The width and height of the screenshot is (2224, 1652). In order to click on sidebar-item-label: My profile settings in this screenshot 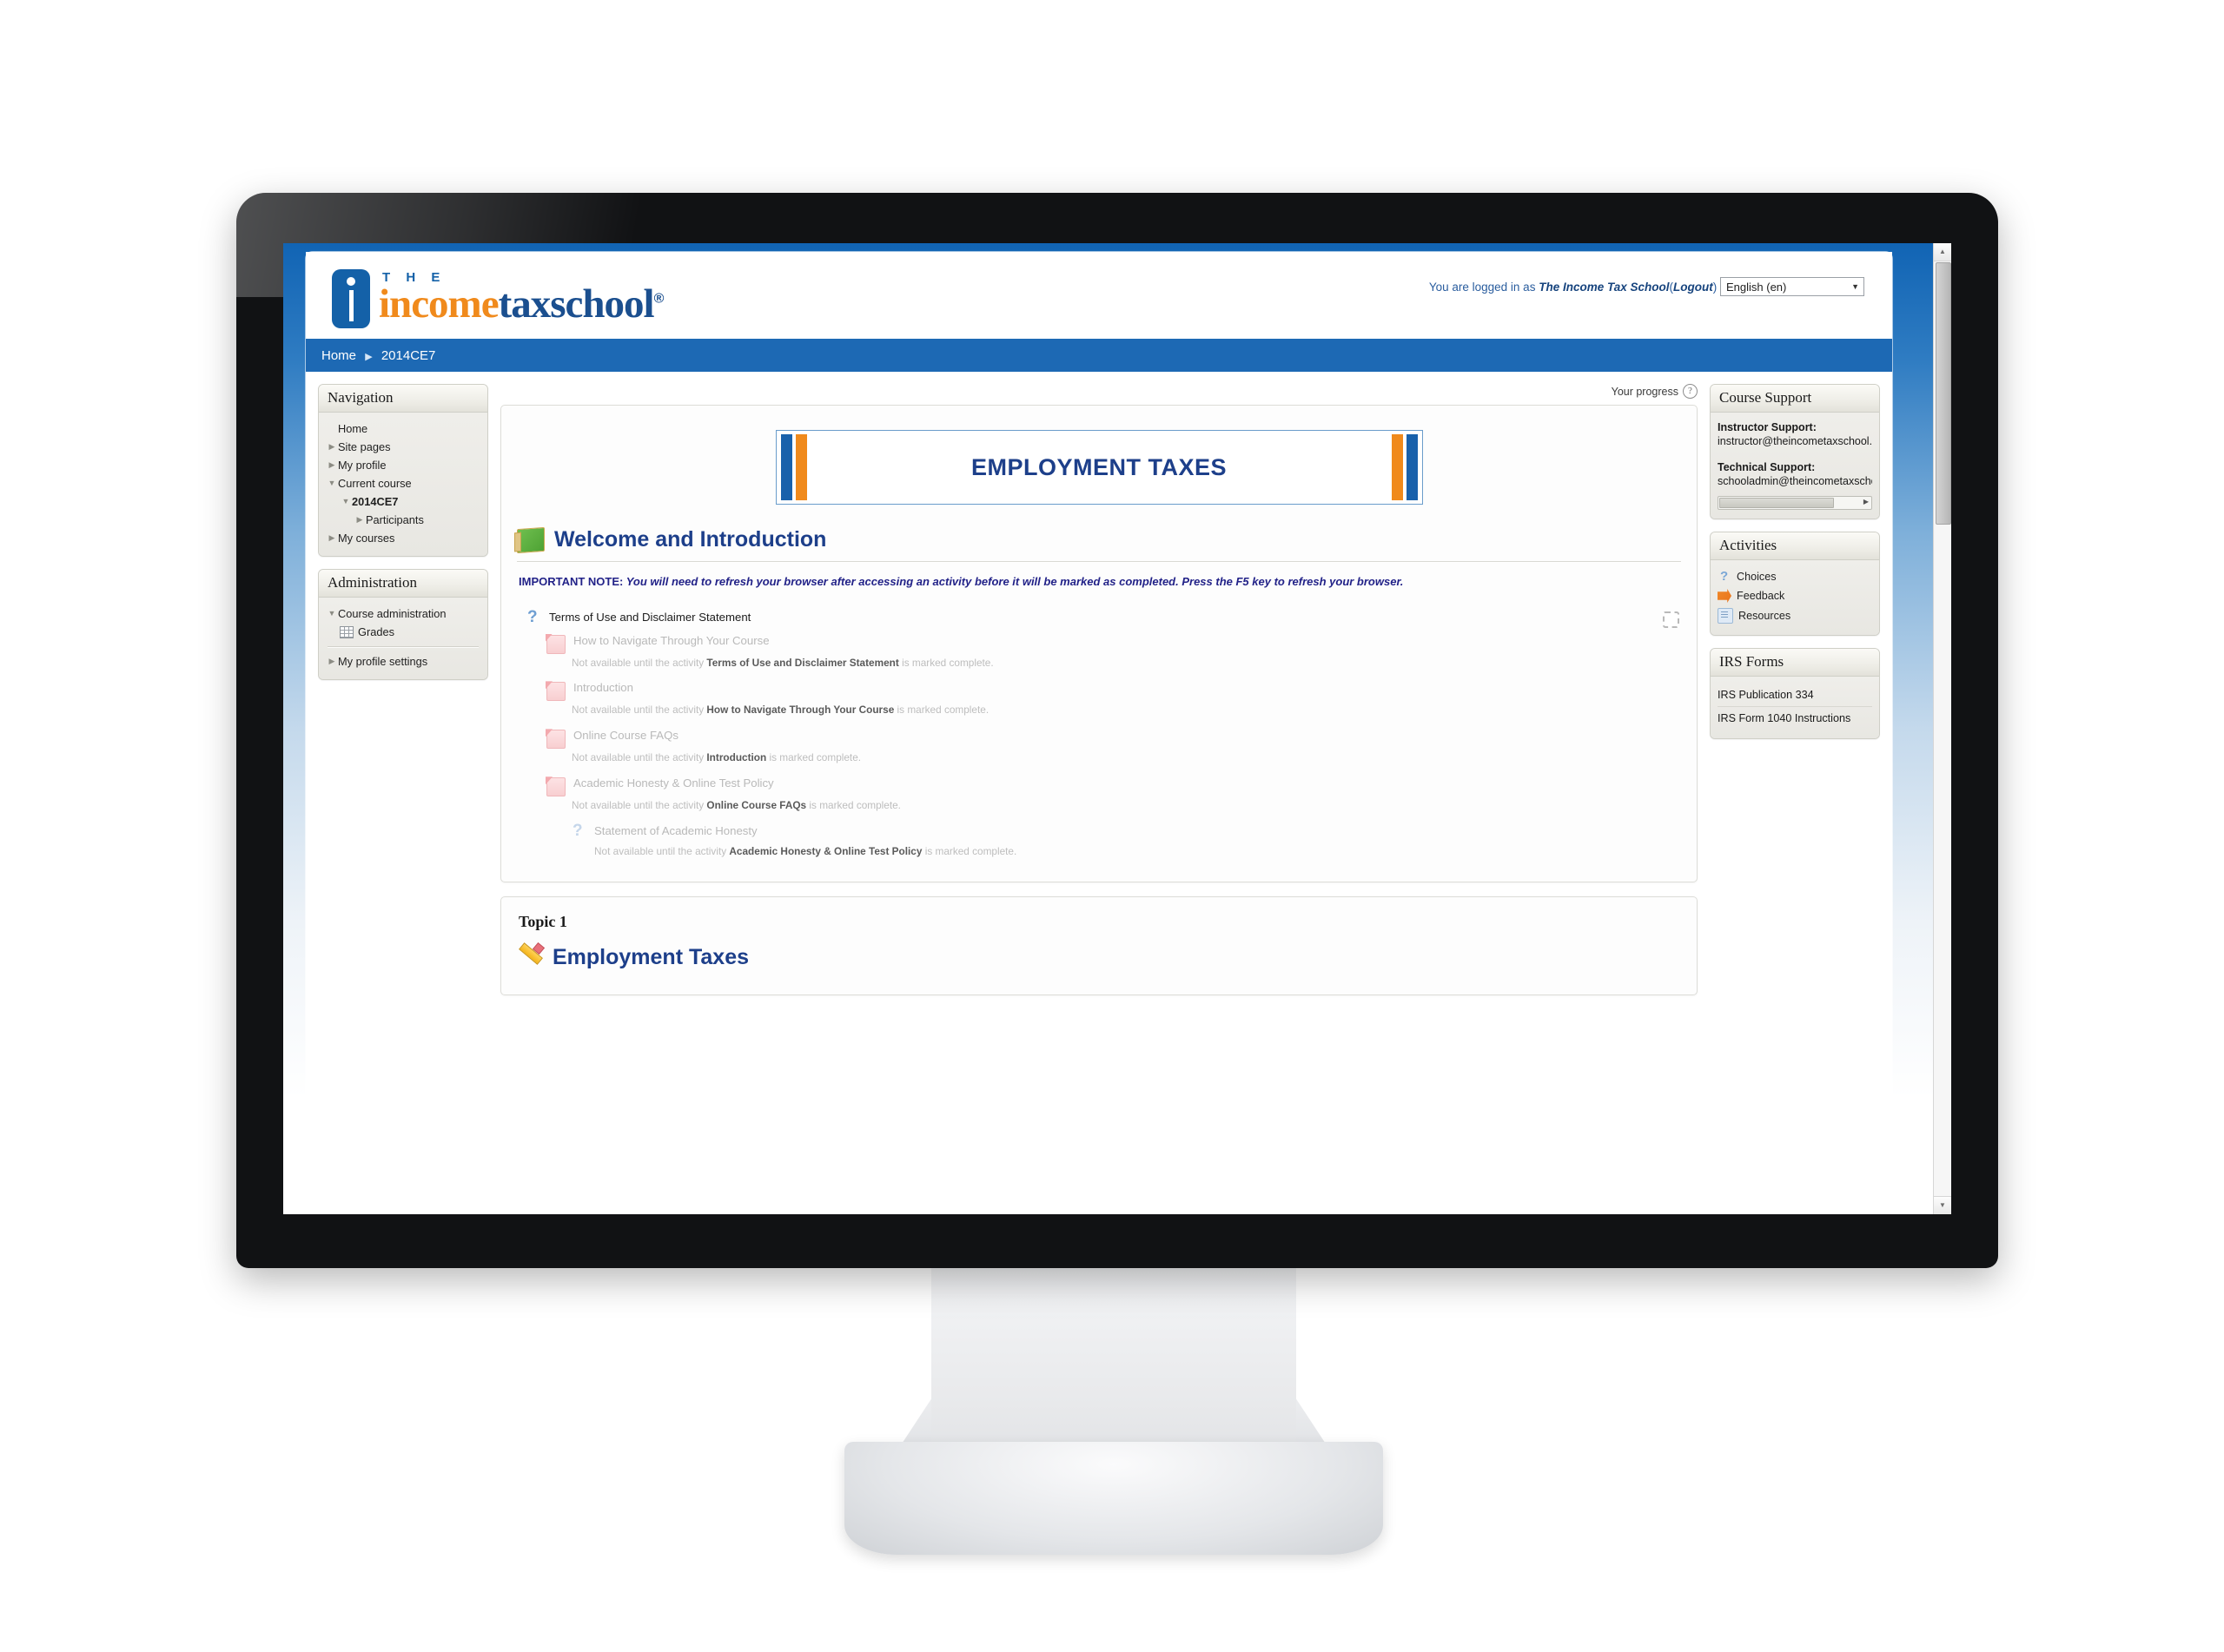, I will do `click(382, 661)`.